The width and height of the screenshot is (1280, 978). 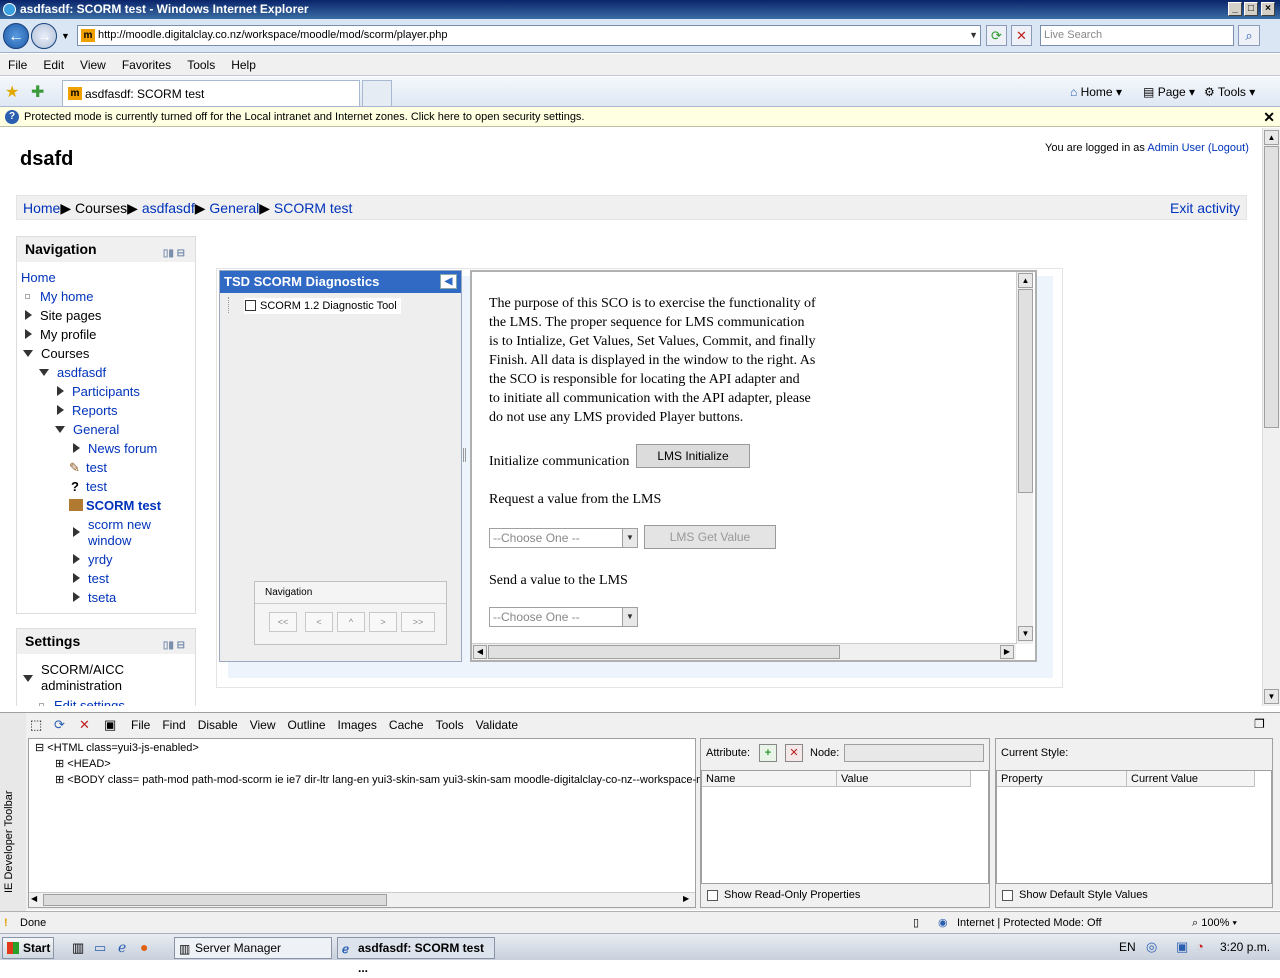 I want to click on default-style-checkbox, so click(x=1007, y=895).